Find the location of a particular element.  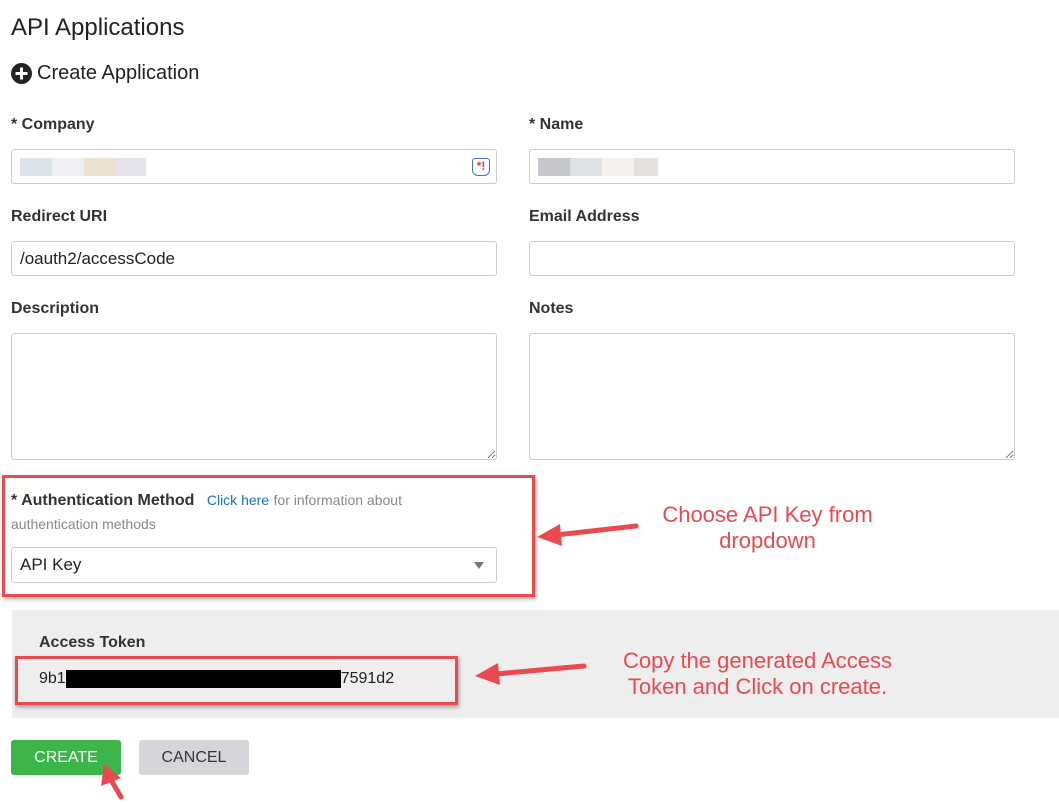

auth-arrow-icon is located at coordinates (588, 534).